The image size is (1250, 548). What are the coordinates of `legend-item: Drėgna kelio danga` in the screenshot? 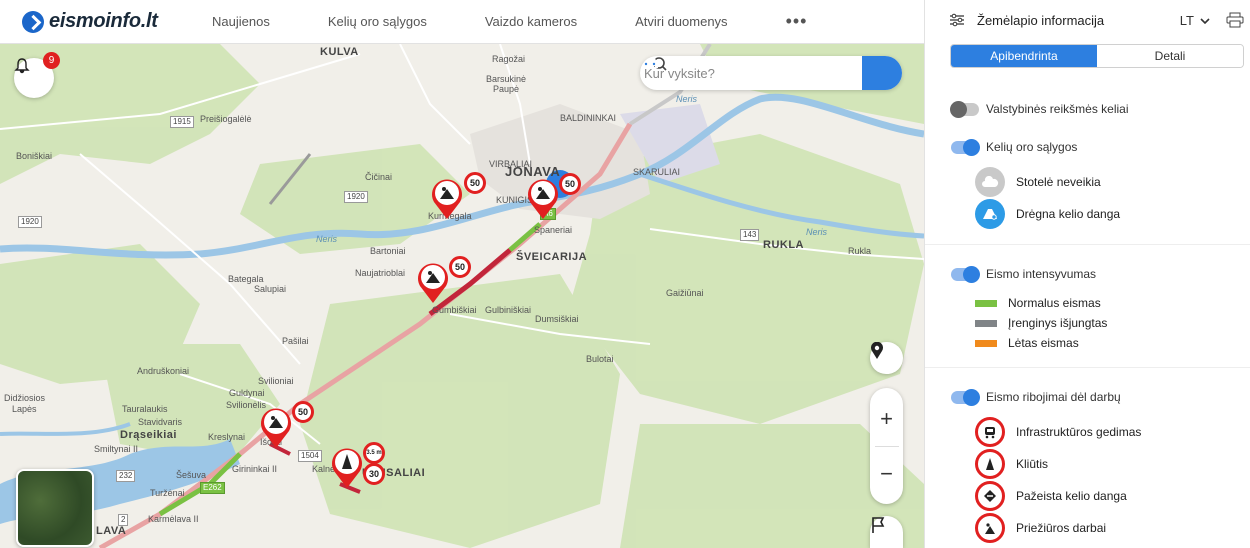 It's located at (1100, 214).